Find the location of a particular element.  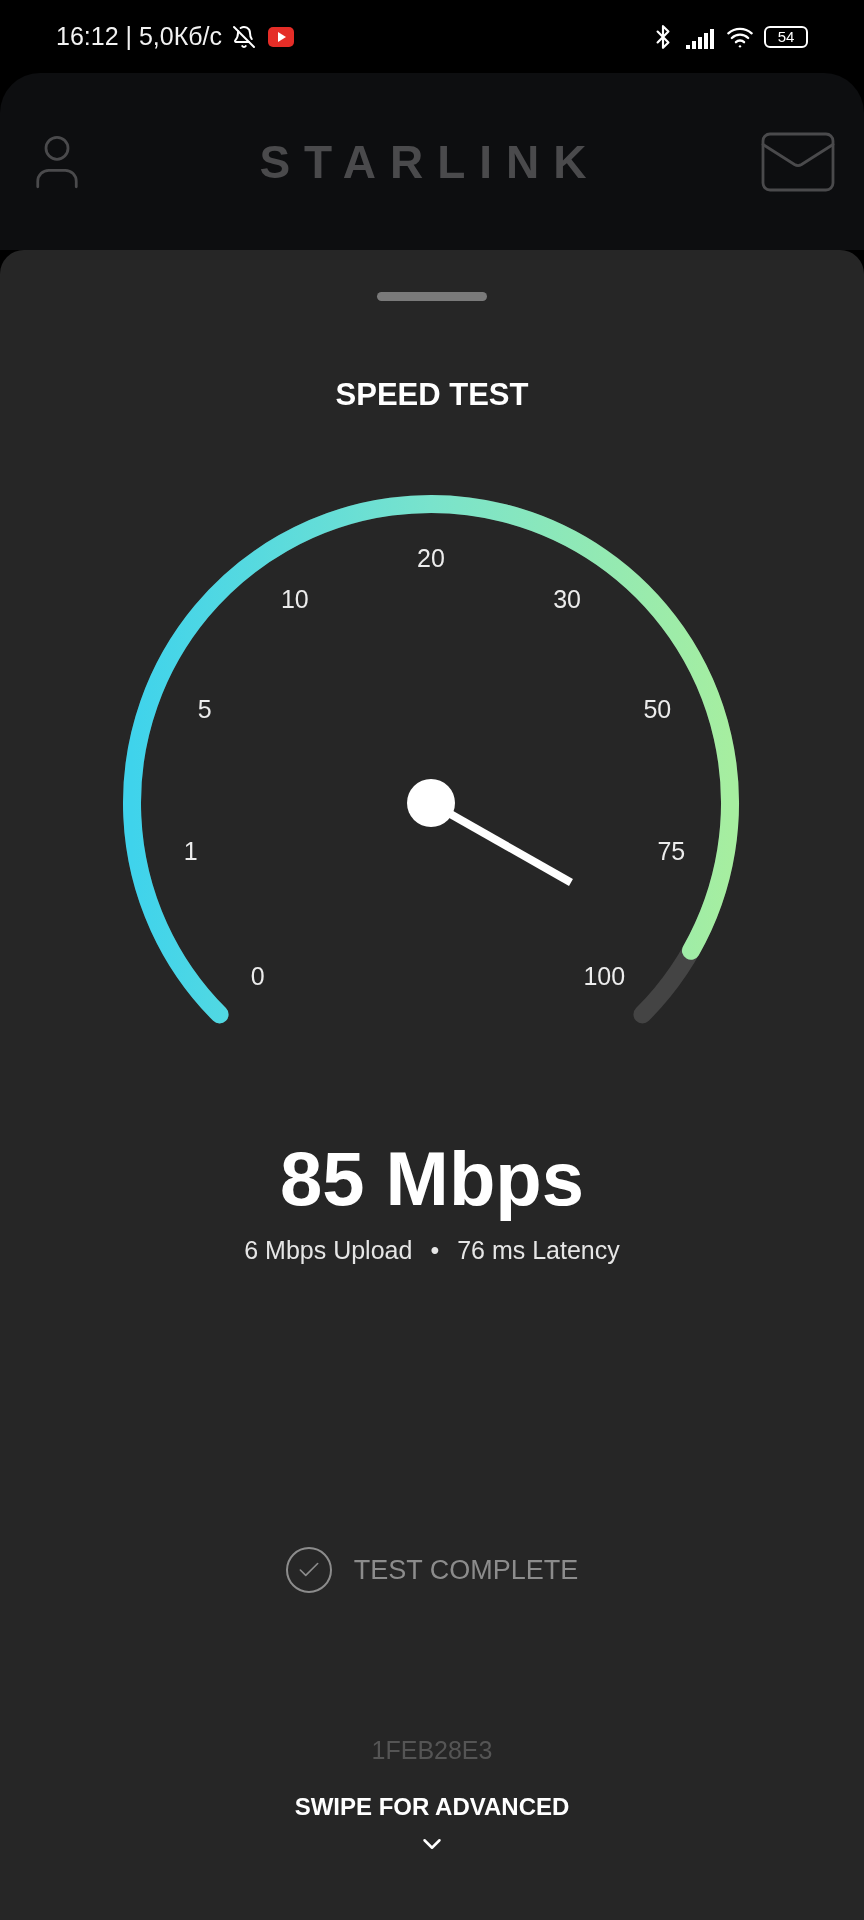

scale-label: 30 is located at coordinates (567, 599).